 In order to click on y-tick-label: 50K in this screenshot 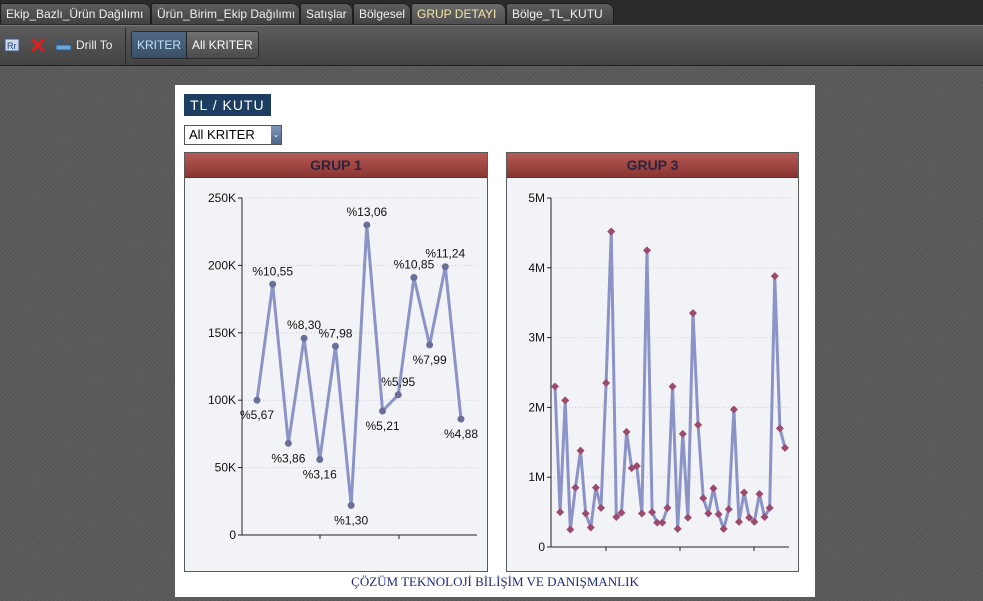, I will do `click(225, 468)`.